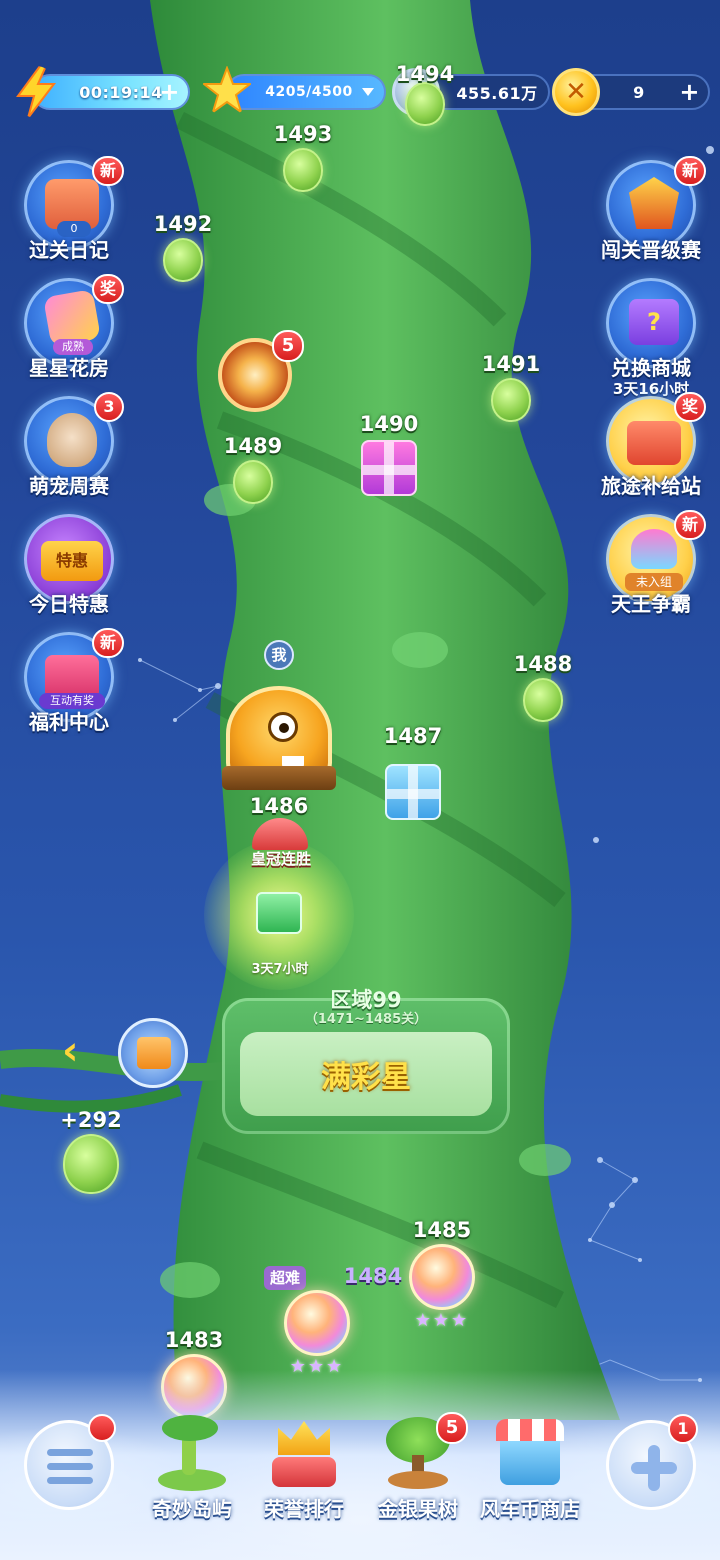 Image resolution: width=720 pixels, height=1560 pixels. Describe the element at coordinates (102, 1428) in the screenshot. I see `menu-badge` at that location.